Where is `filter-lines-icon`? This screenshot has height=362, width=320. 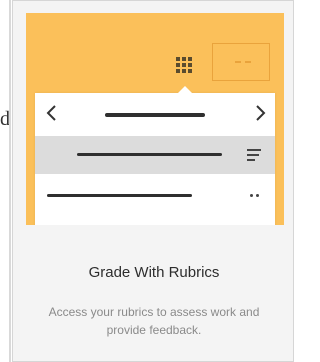
filter-lines-icon is located at coordinates (254, 155).